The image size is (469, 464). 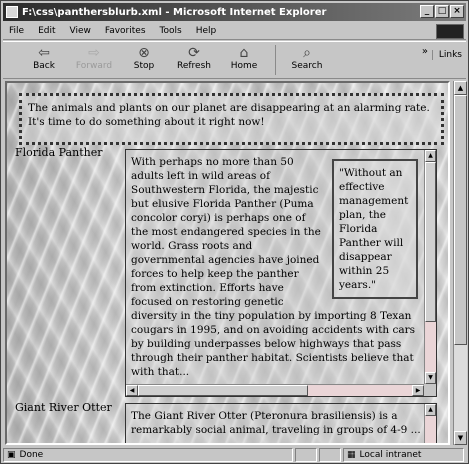 I want to click on security-zone-panel: ▦ Local intranet, so click(x=403, y=455).